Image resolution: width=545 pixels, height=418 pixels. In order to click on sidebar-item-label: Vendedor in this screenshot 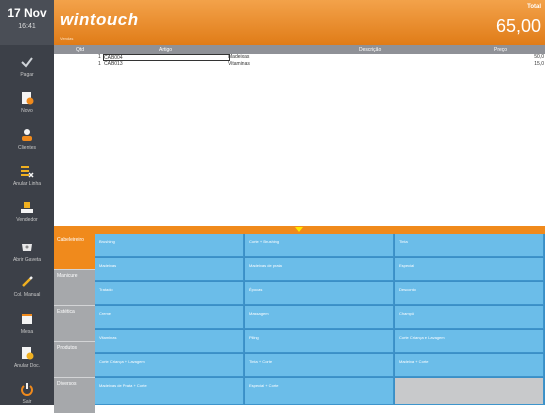, I will do `click(27, 220)`.